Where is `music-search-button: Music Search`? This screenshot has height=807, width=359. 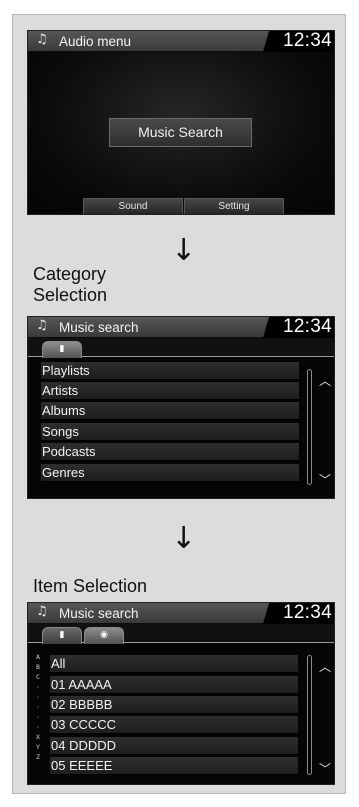
music-search-button: Music Search is located at coordinates (180, 132).